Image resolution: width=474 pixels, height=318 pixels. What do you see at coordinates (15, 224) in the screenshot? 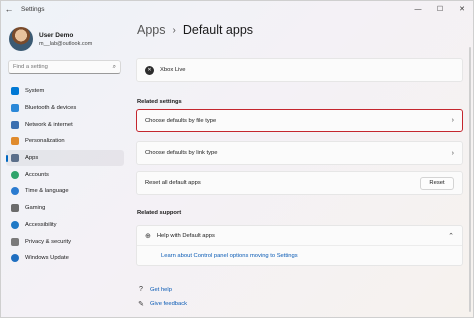
I see `accessibility-icon` at bounding box center [15, 224].